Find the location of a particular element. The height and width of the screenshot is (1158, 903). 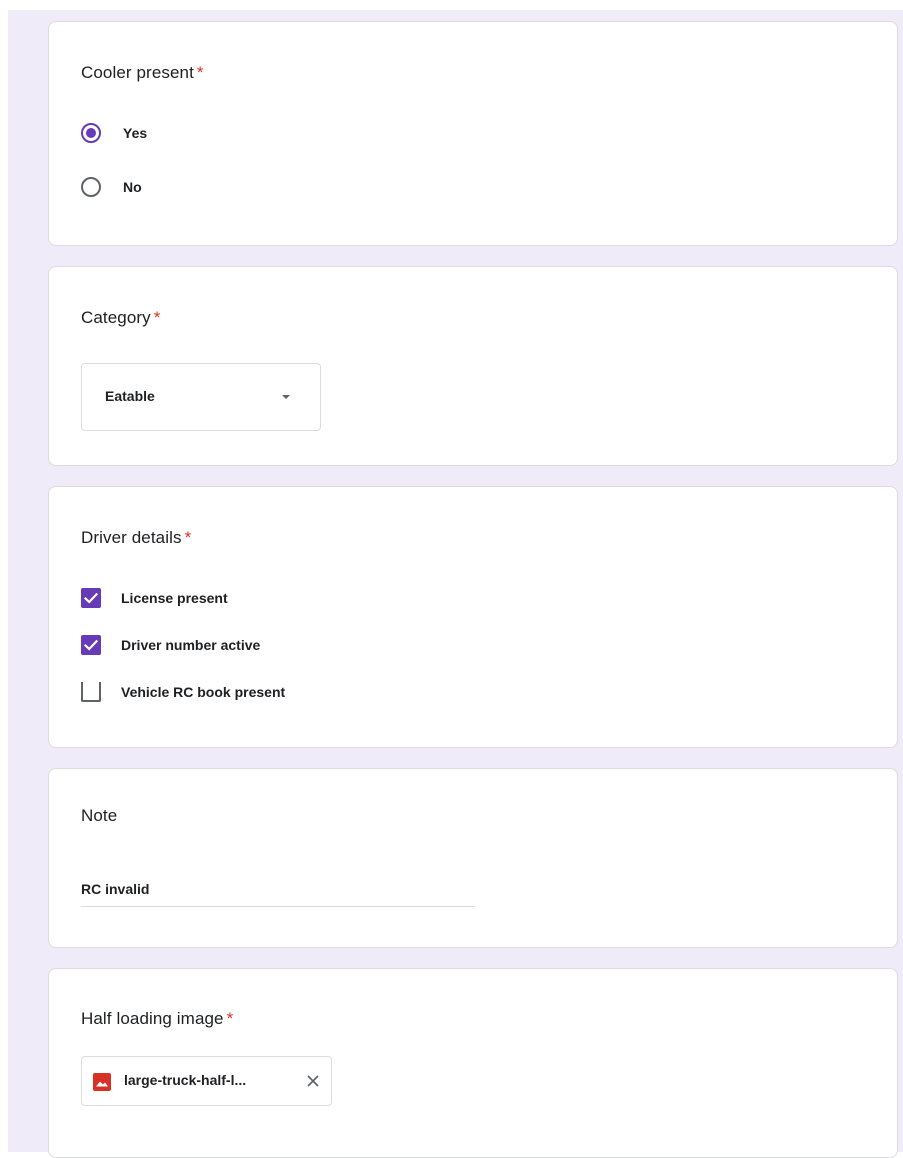

checkbox-option-vehicle-rc-book-present: Vehicle RC book present is located at coordinates (183, 692).